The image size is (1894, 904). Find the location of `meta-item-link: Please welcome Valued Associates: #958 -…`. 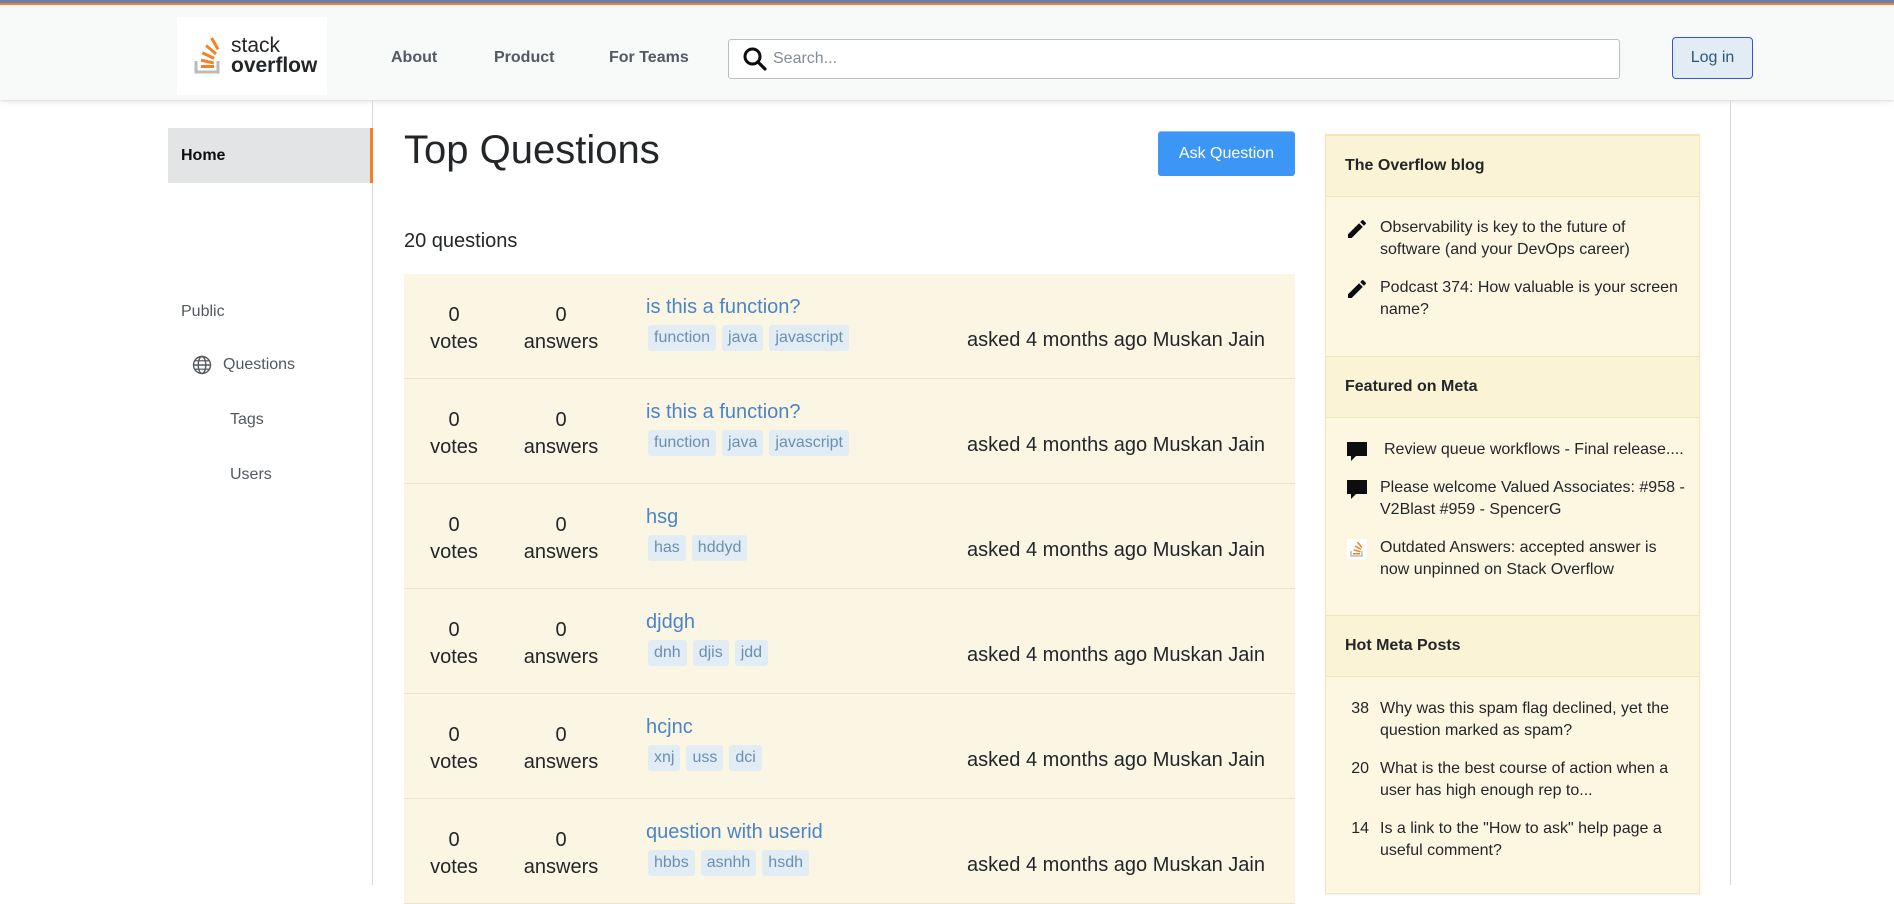

meta-item-link: Please welcome Valued Associates: #958 -… is located at coordinates (1532, 499).